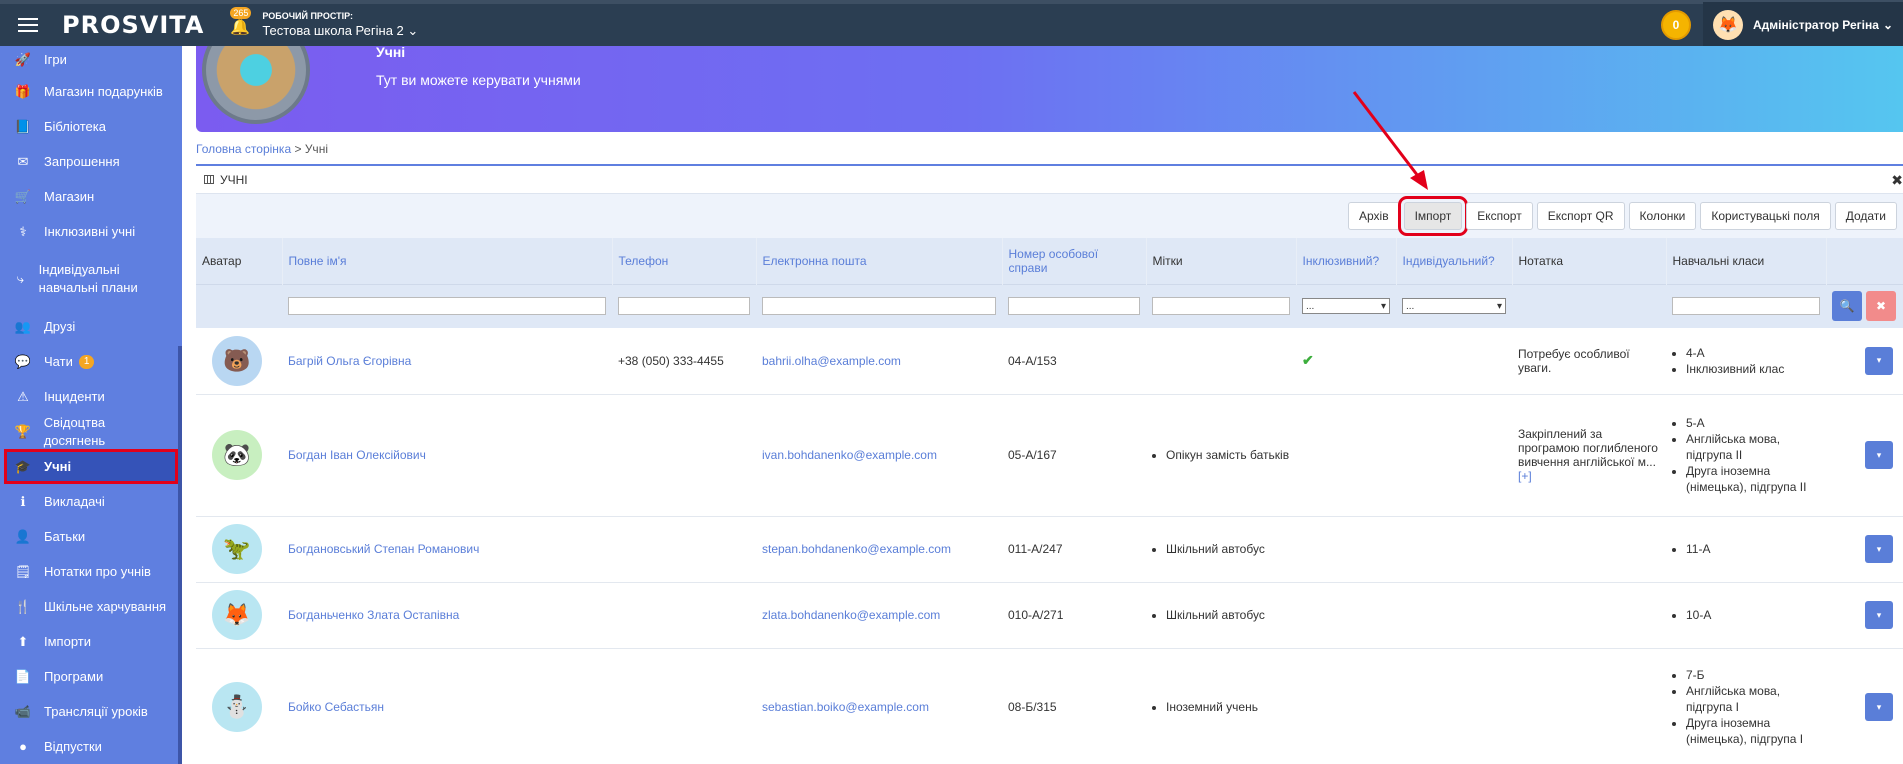 Image resolution: width=1903 pixels, height=764 pixels. What do you see at coordinates (1074, 261) in the screenshot?
I see `col-case-number: Номер особової справи` at bounding box center [1074, 261].